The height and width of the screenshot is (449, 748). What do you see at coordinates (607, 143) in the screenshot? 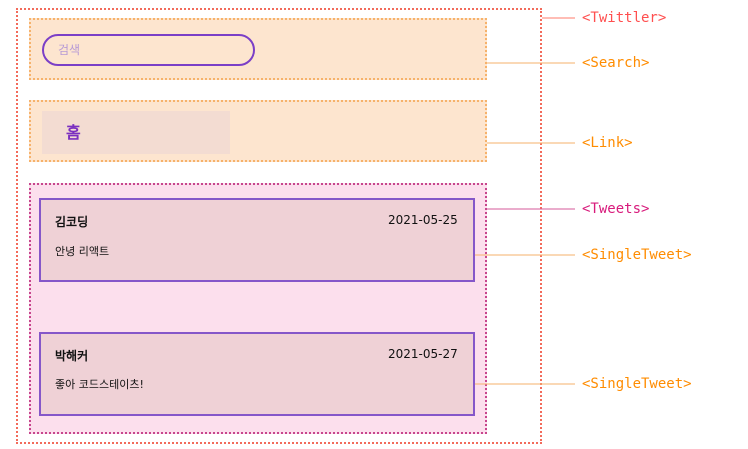
I see `label-link: <Link>` at bounding box center [607, 143].